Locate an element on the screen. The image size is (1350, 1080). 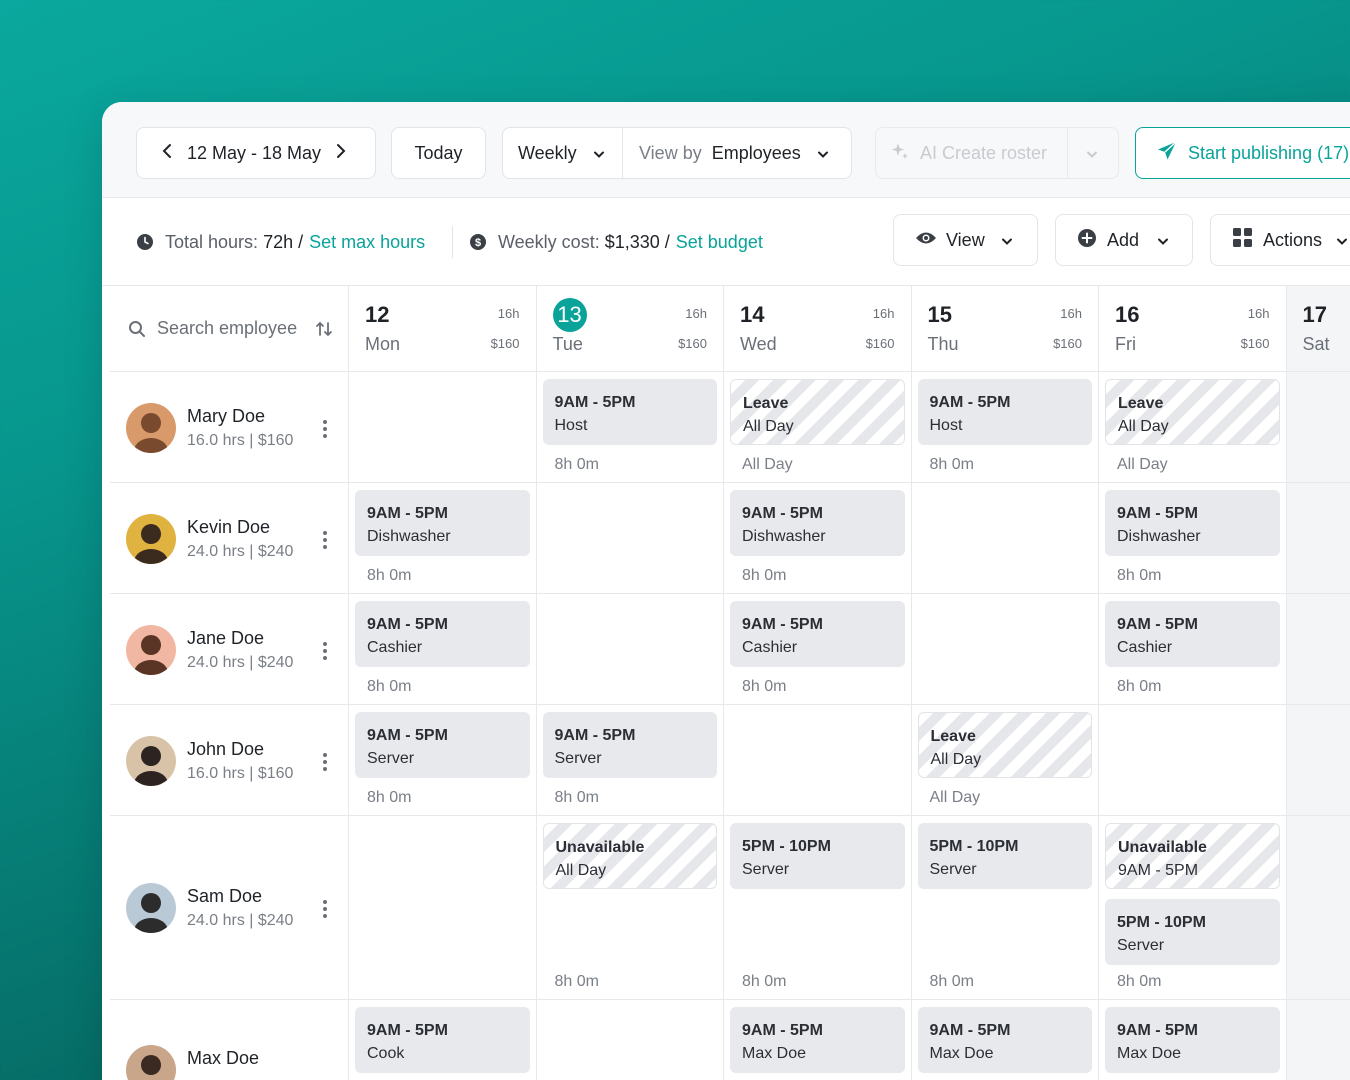
shift-cell: 9AM - 5PM Cook is located at coordinates (443, 1040).